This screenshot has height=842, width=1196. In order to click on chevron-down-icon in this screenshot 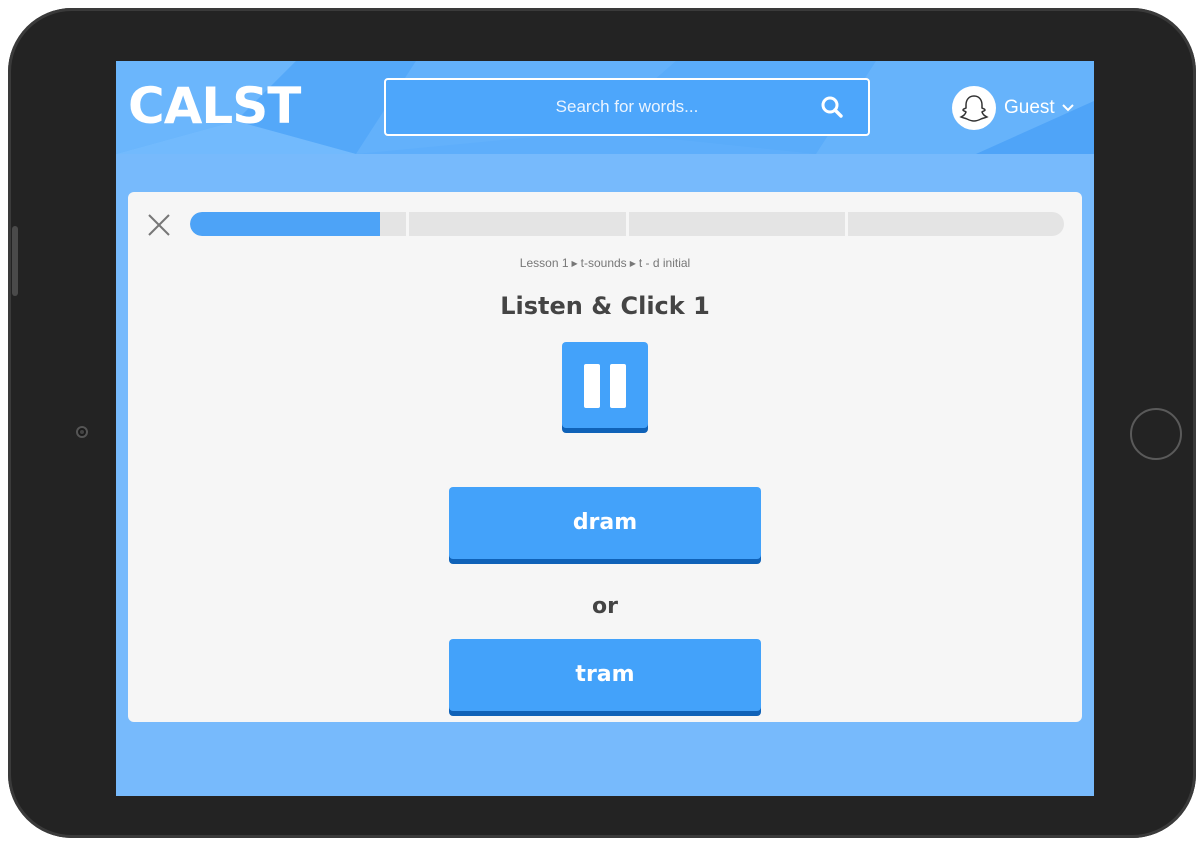, I will do `click(1068, 108)`.